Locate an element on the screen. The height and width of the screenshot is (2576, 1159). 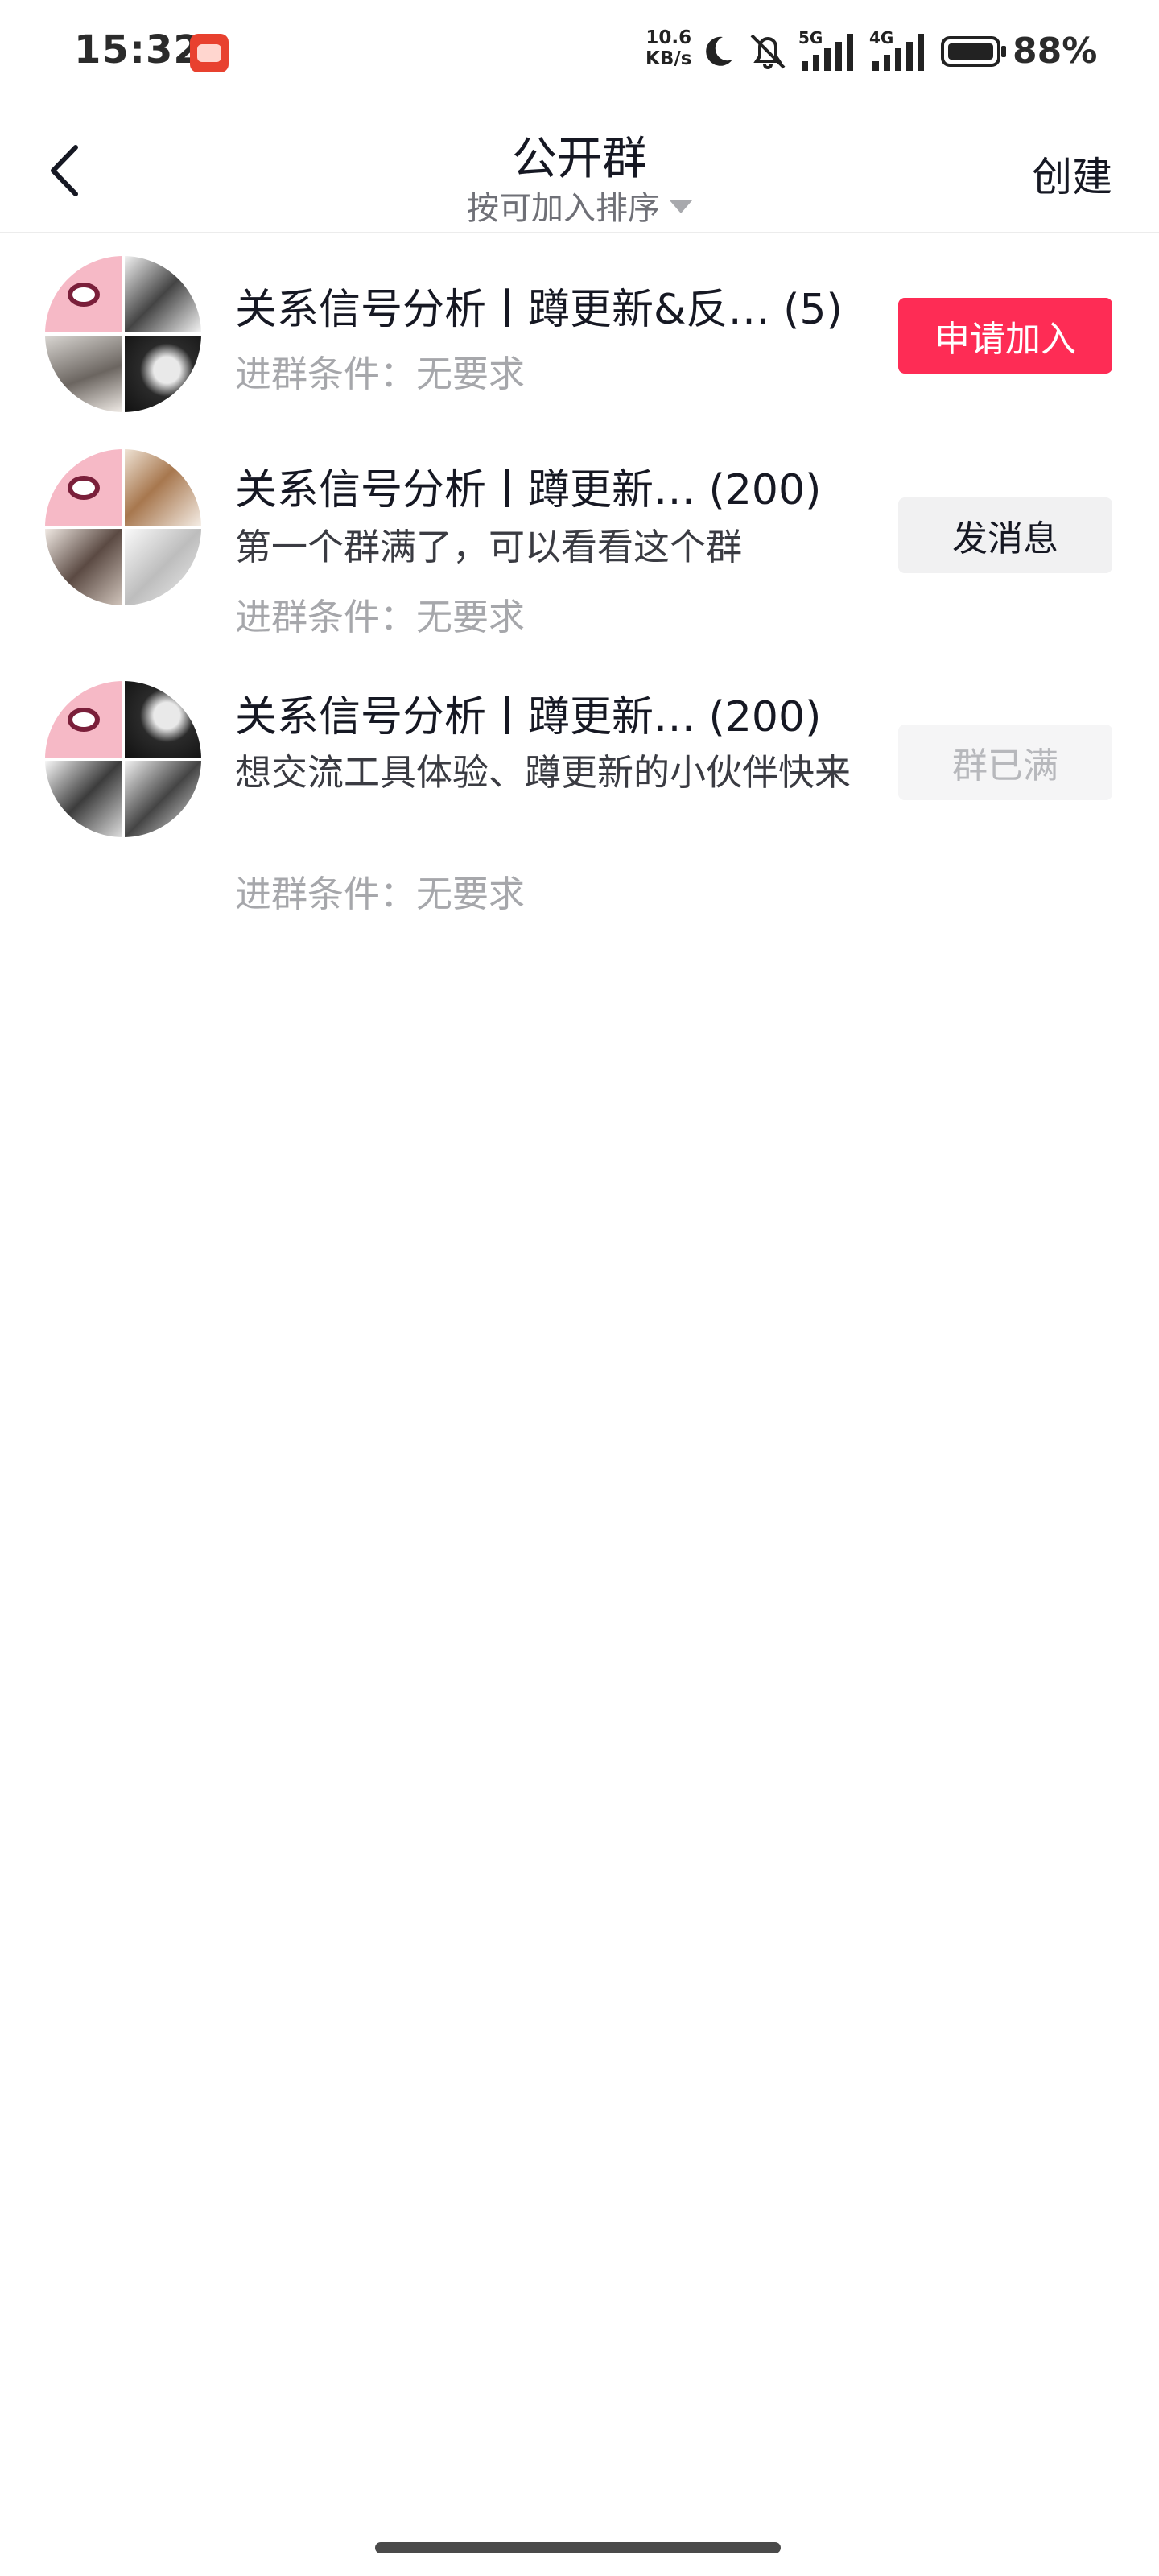
battery-icon is located at coordinates (974, 51).